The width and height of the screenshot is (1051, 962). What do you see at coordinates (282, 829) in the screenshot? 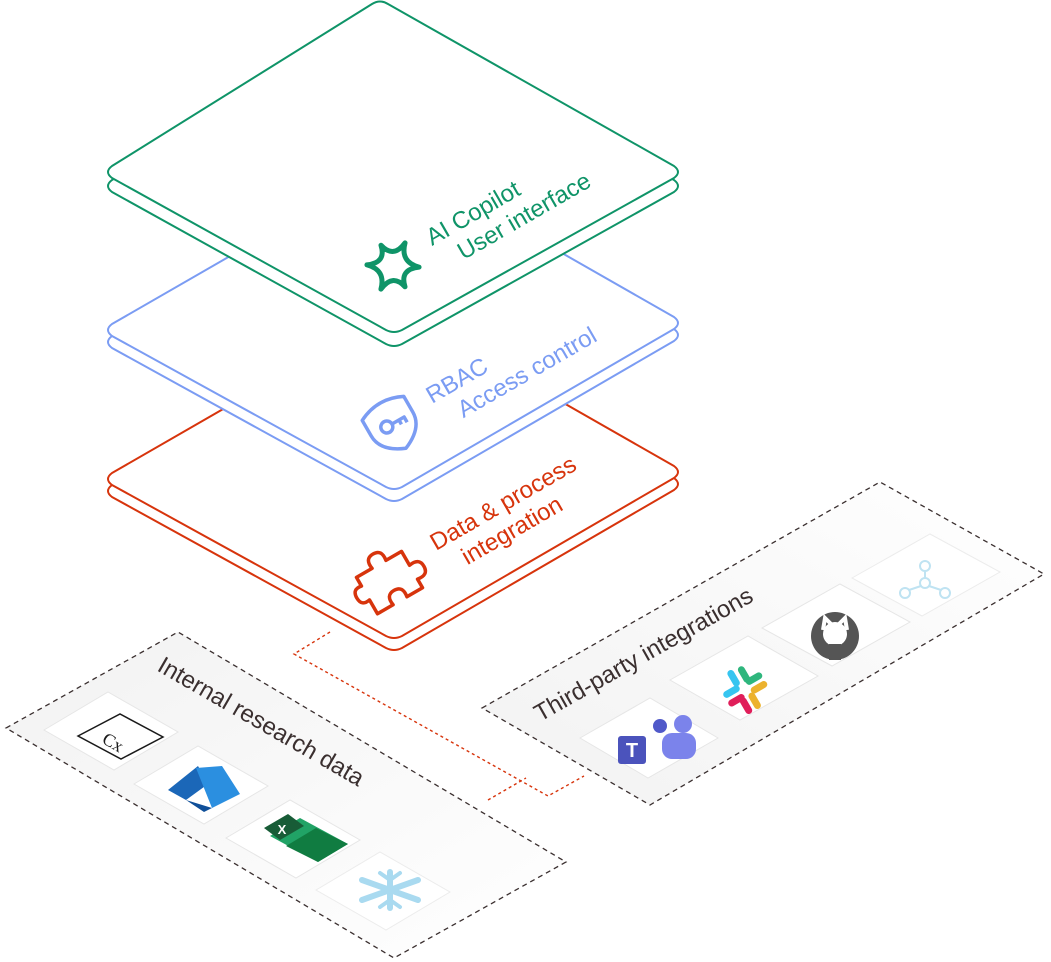
I see `excel-letter: X` at bounding box center [282, 829].